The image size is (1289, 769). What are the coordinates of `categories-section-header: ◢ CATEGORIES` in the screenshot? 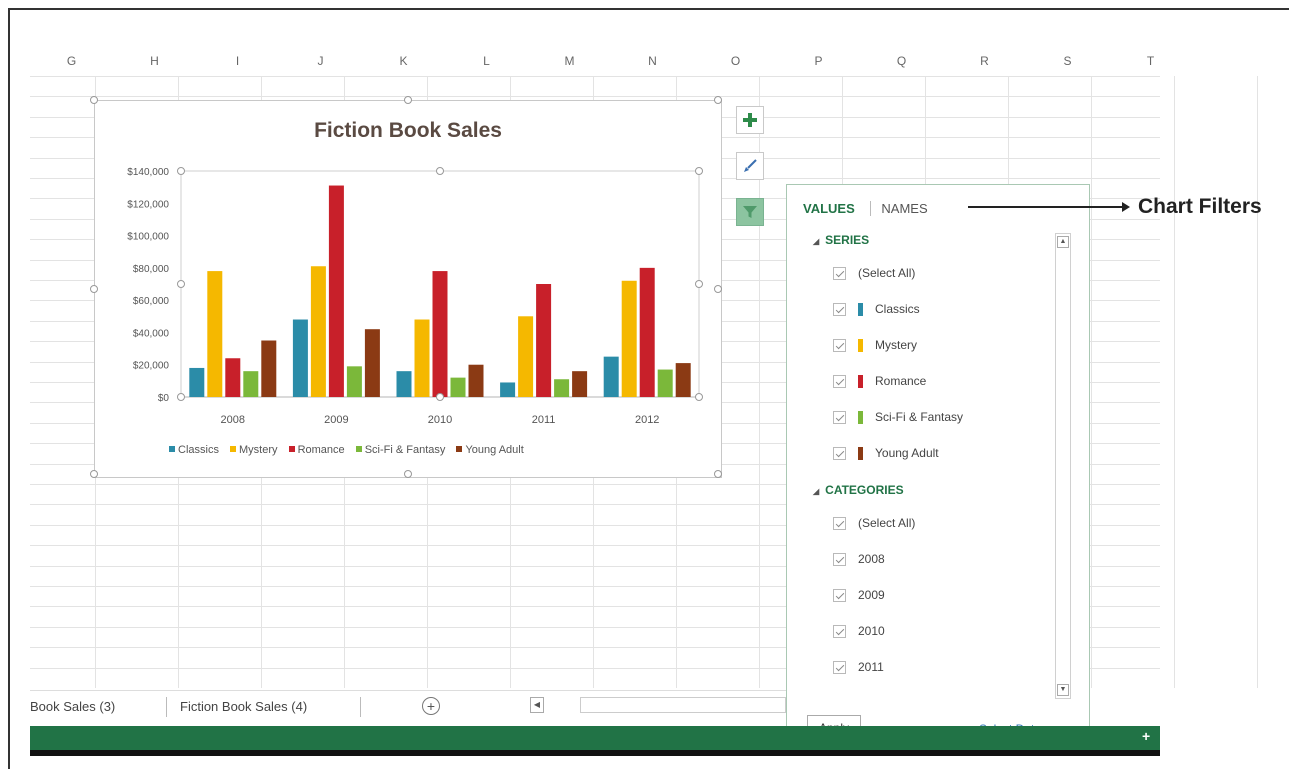 It's located at (858, 490).